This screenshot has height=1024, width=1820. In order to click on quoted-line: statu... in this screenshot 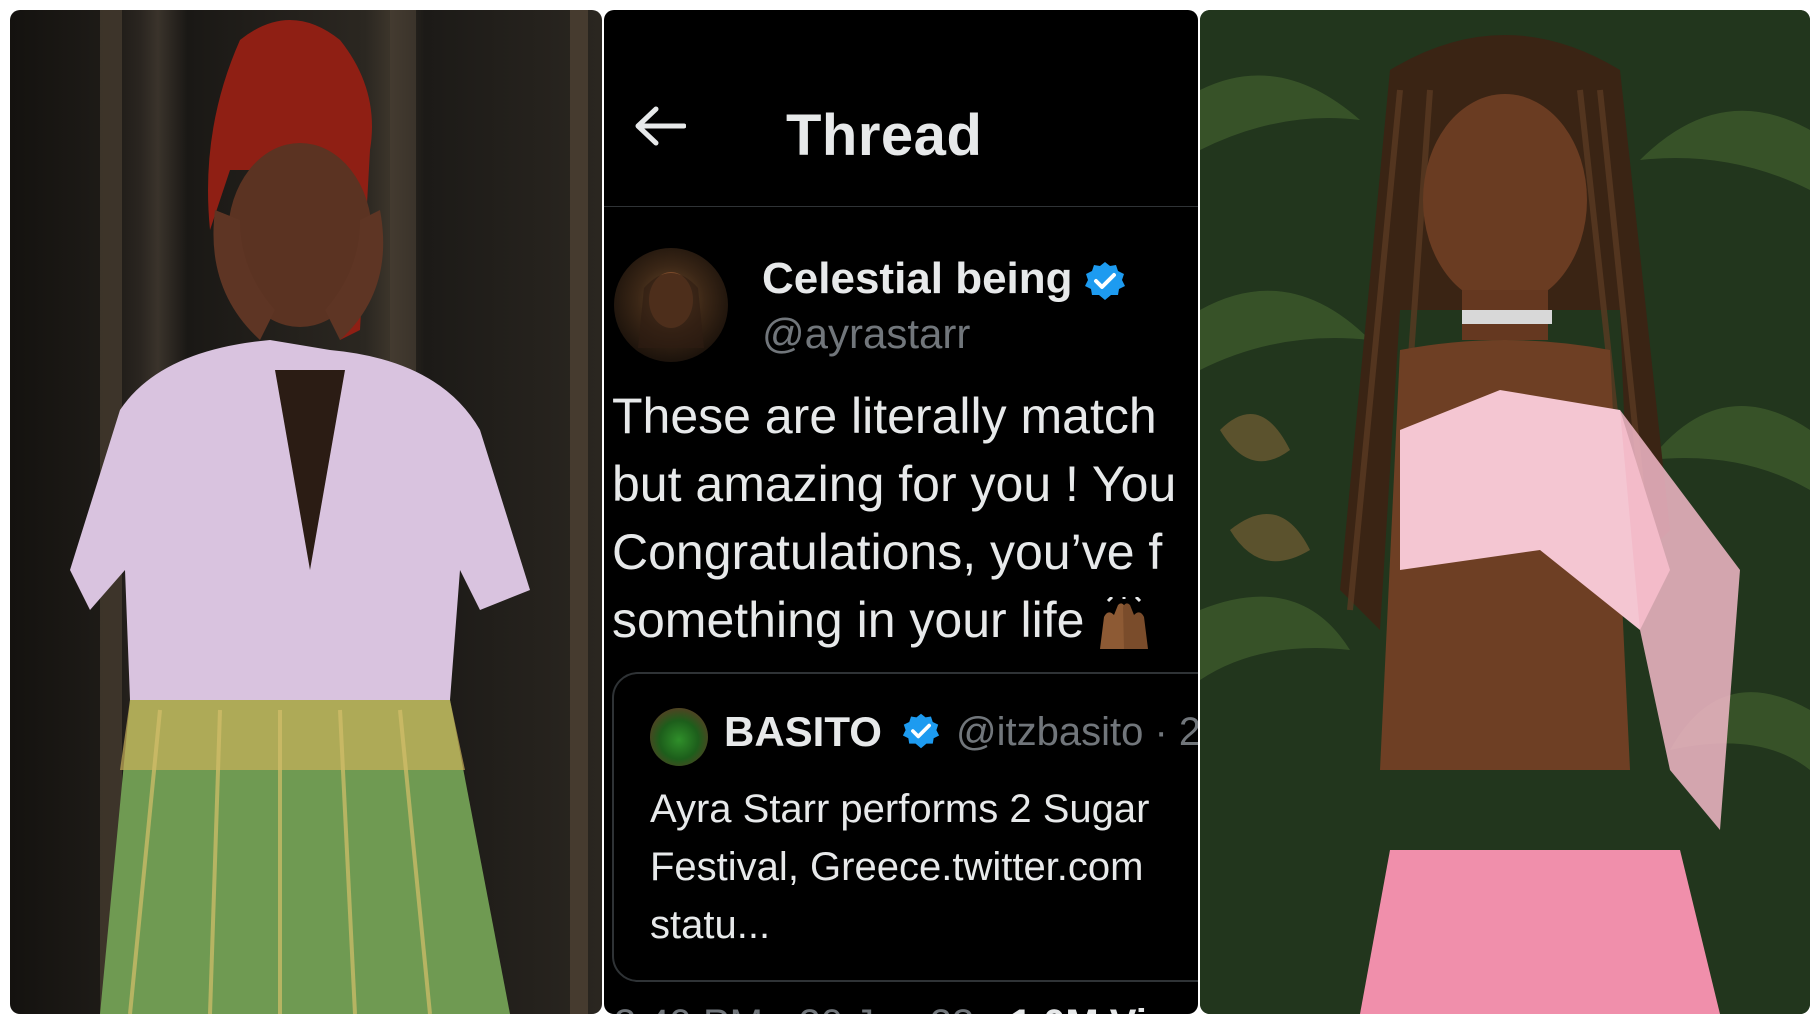, I will do `click(710, 925)`.